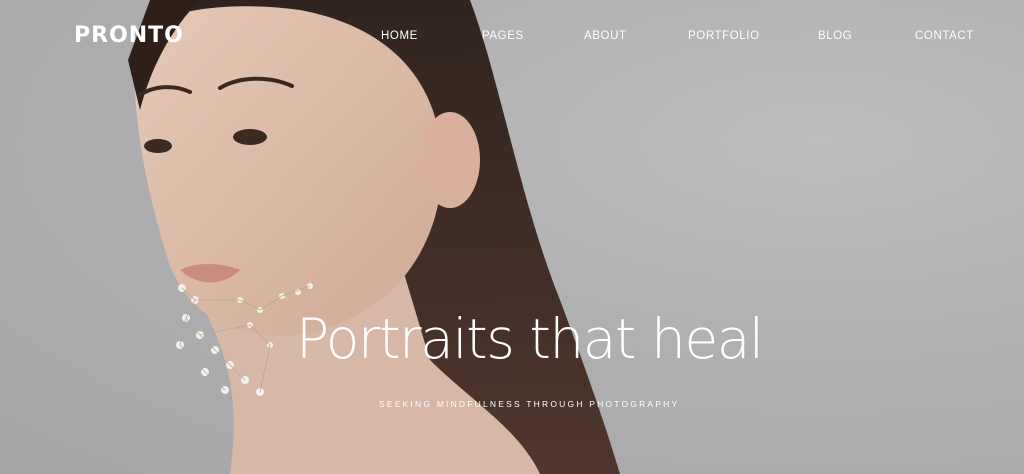 The image size is (1024, 474). I want to click on nav-home-link: HOME, so click(399, 36).